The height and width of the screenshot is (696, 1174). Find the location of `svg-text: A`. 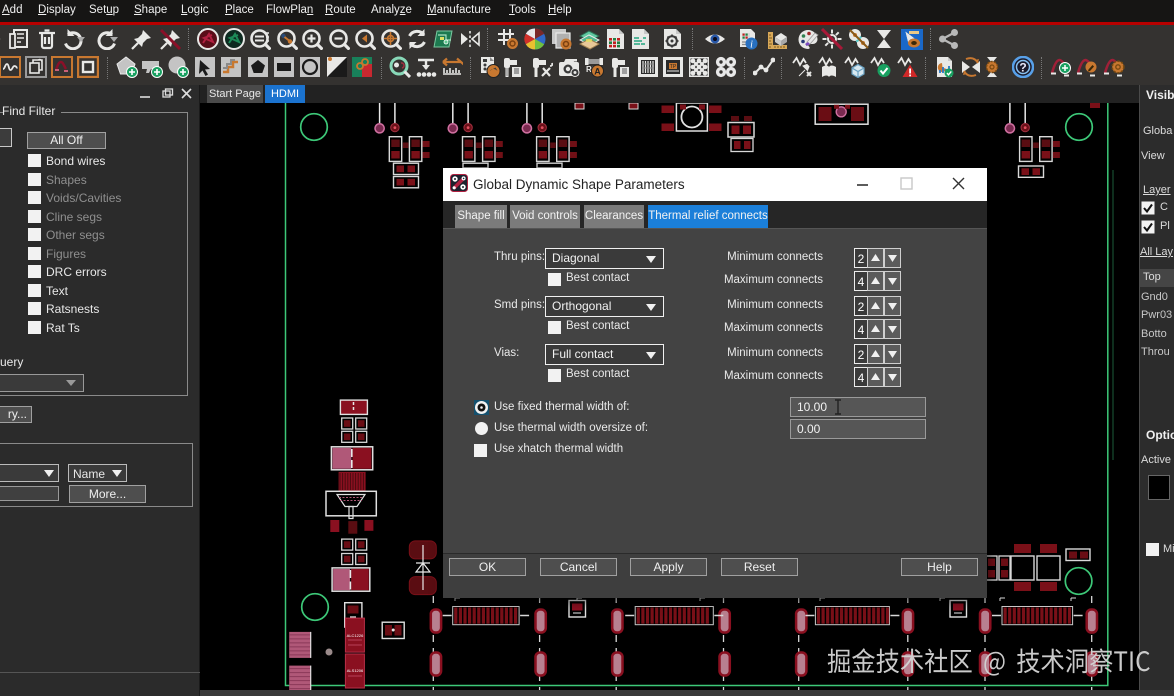

svg-text: A is located at coordinates (597, 72).